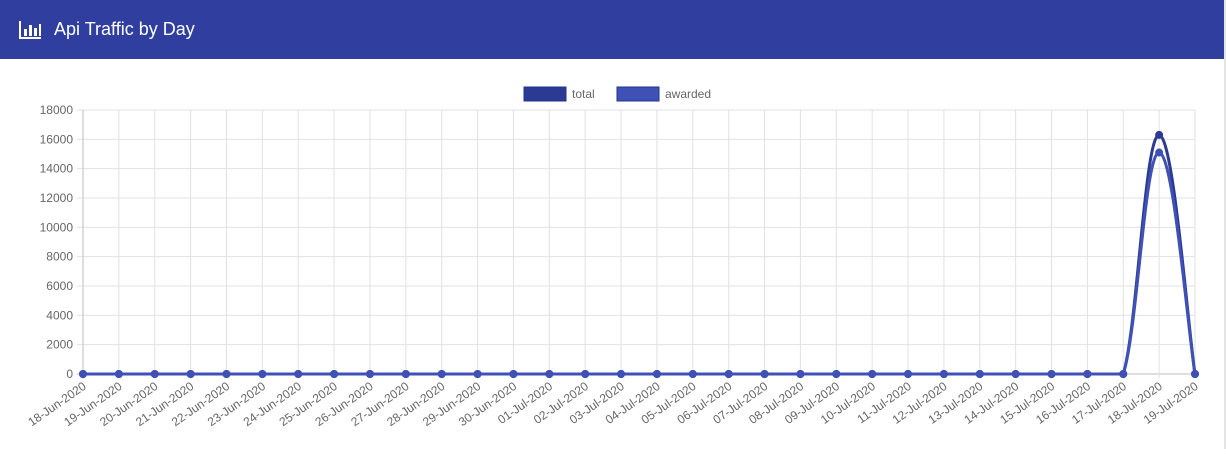 Image resolution: width=1226 pixels, height=454 pixels. I want to click on bar-chart-icon, so click(30, 29).